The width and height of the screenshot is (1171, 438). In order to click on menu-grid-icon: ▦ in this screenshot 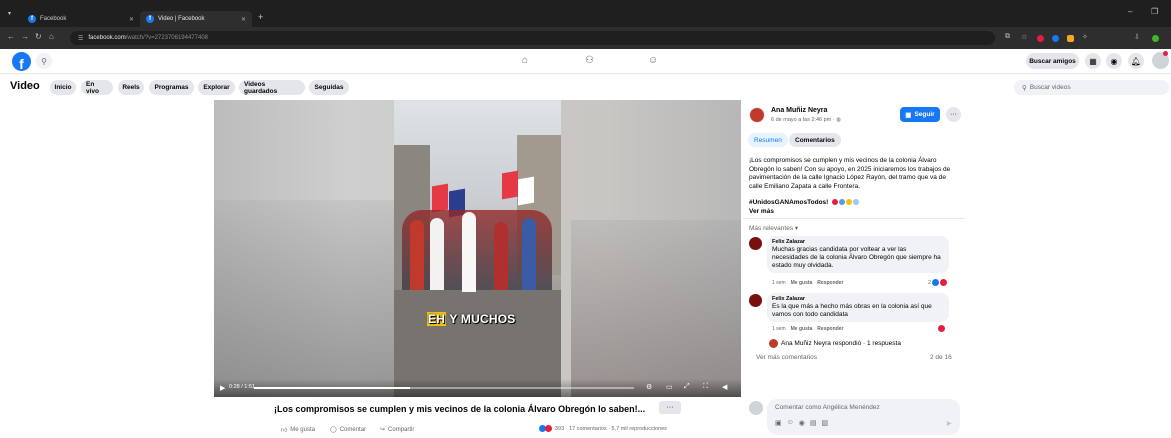, I will do `click(1093, 61)`.